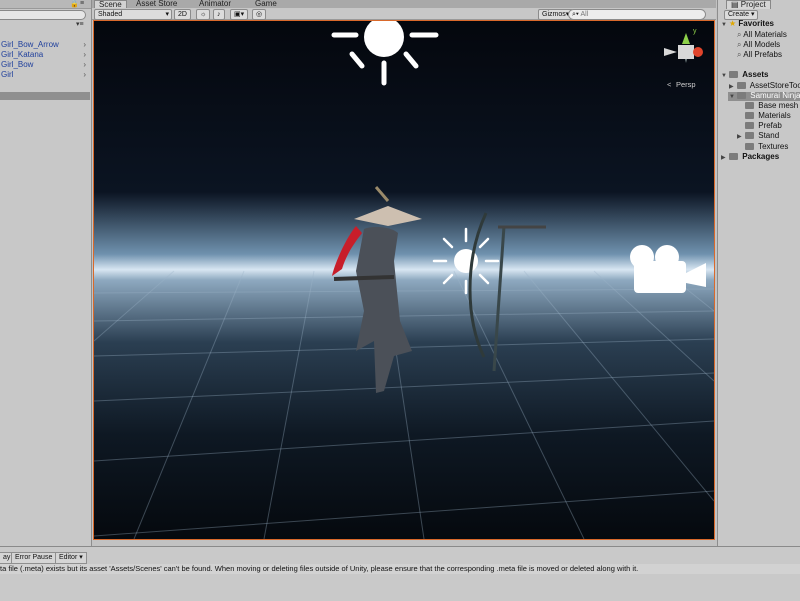 Image resolution: width=800 pixels, height=601 pixels. What do you see at coordinates (45, 96) in the screenshot?
I see `hierarchy-selected-row` at bounding box center [45, 96].